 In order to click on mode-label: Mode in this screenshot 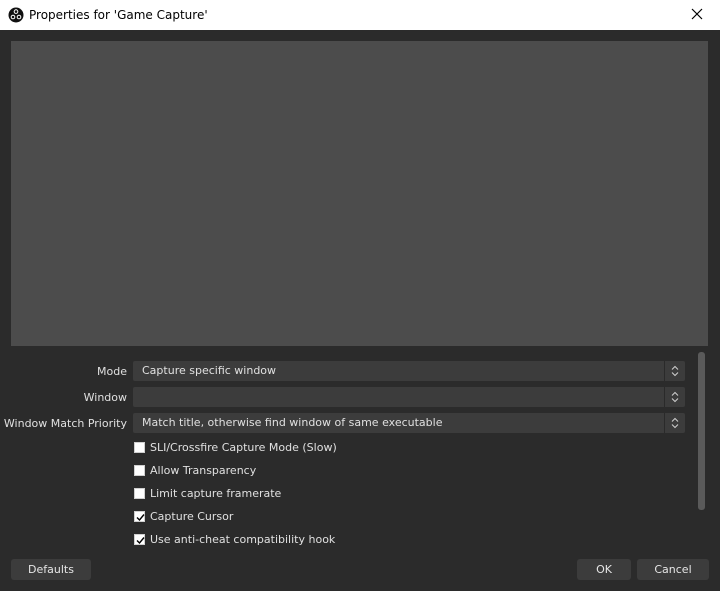, I will do `click(112, 371)`.